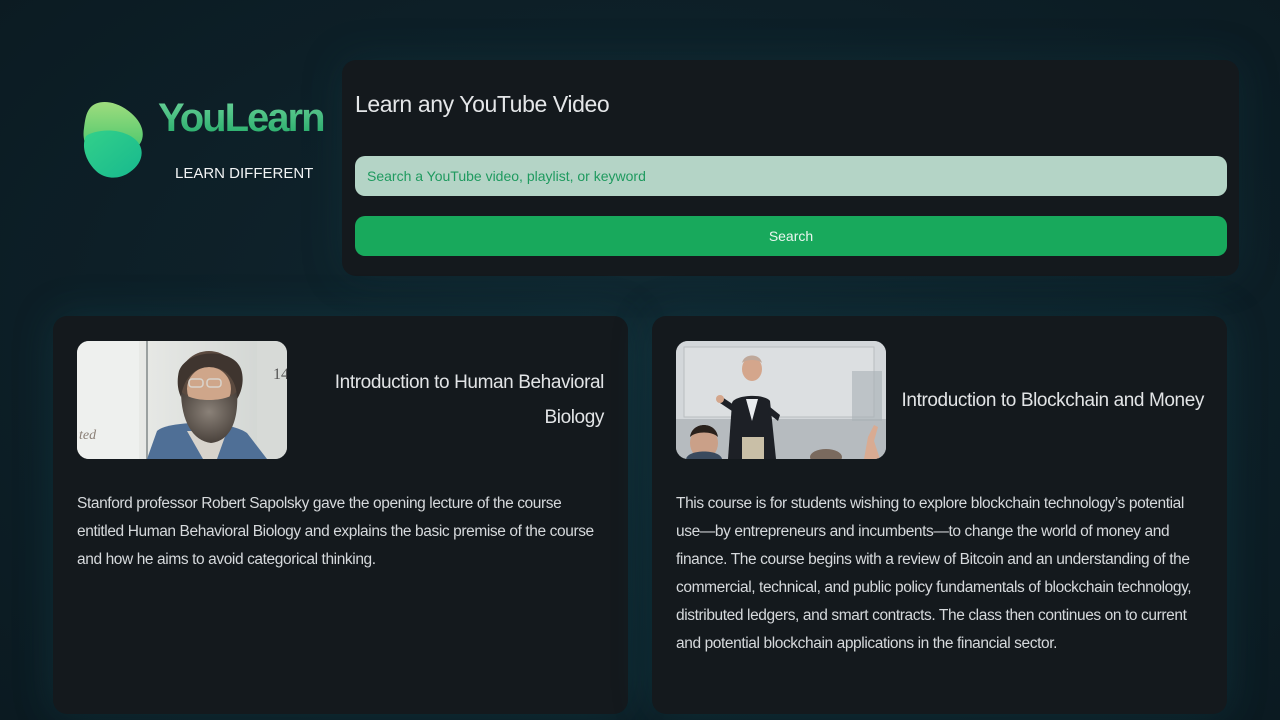 The height and width of the screenshot is (720, 1280). What do you see at coordinates (280, 374) in the screenshot?
I see `svg-text: 14` at bounding box center [280, 374].